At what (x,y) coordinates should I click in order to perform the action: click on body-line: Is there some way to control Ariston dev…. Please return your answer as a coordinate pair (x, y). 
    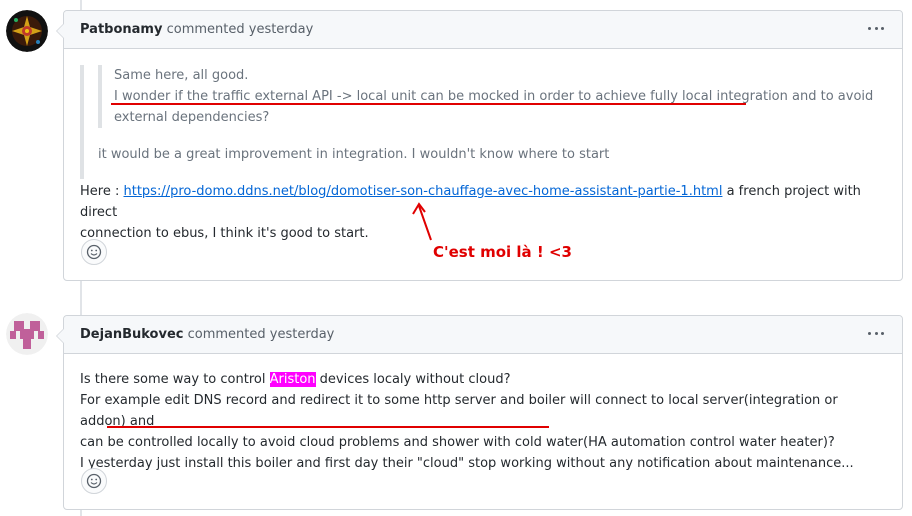
    Looking at the image, I should click on (295, 379).